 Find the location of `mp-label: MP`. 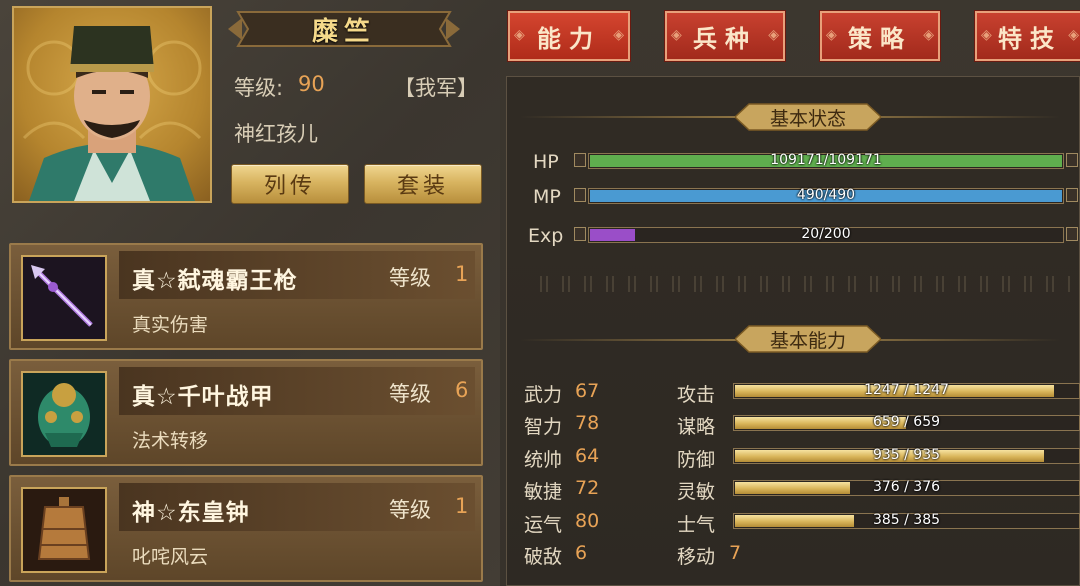

mp-label: MP is located at coordinates (547, 197).